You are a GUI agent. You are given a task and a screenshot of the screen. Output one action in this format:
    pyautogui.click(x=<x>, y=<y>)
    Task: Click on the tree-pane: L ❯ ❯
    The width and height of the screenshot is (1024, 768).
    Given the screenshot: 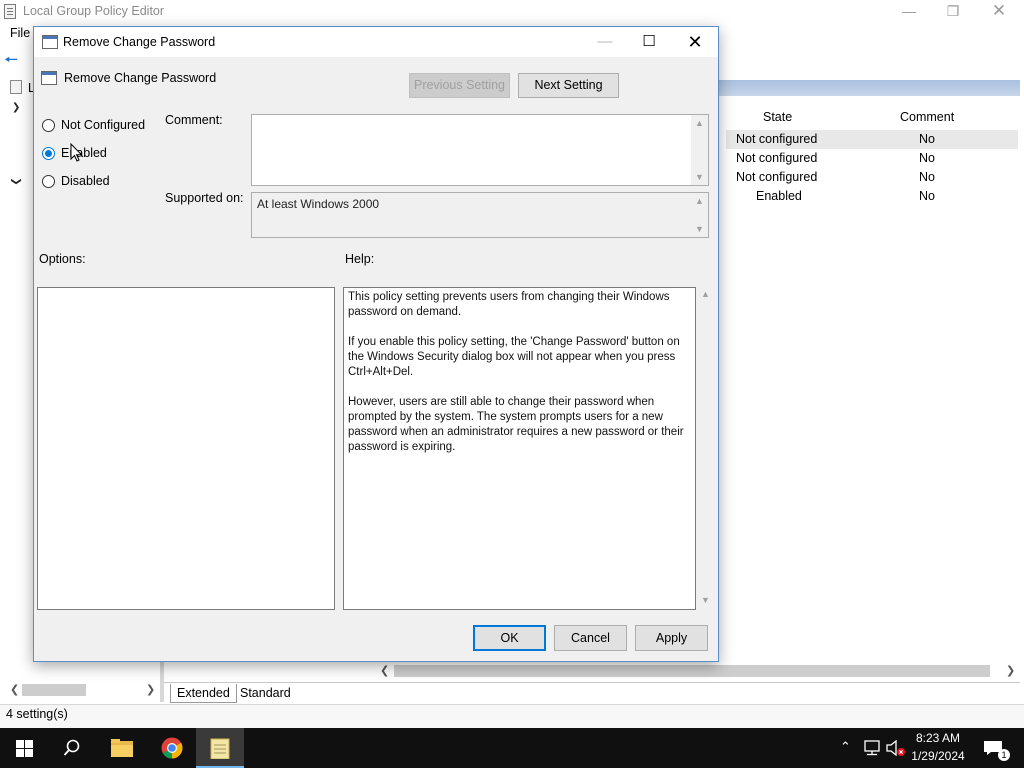 What is the action you would take?
    pyautogui.click(x=18, y=380)
    